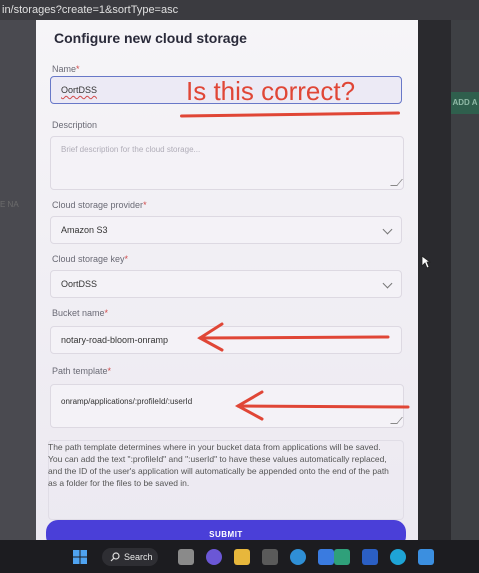  Describe the element at coordinates (214, 557) in the screenshot. I see `teams-chat-icon` at that location.